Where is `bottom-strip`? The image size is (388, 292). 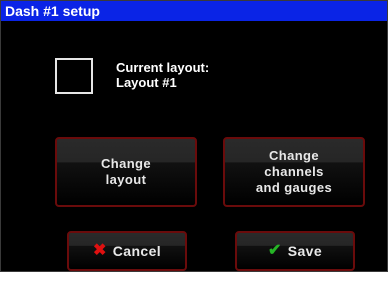 bottom-strip is located at coordinates (194, 282).